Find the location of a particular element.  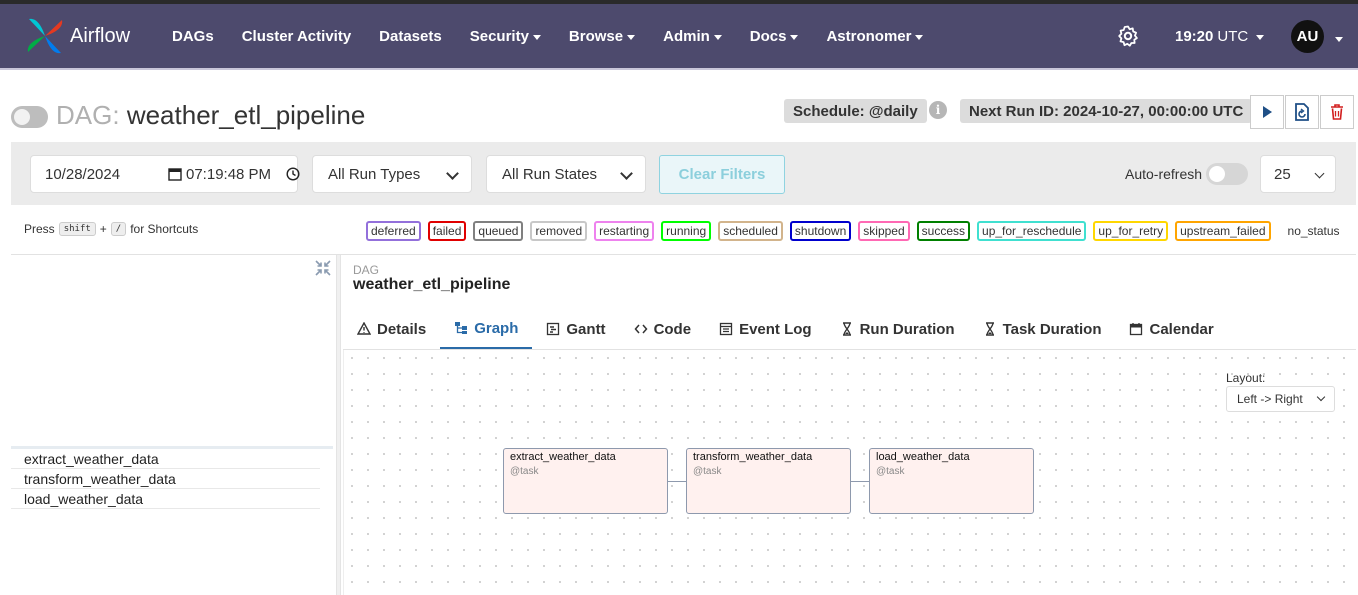

tab-gantt: Gantt is located at coordinates (575, 329).